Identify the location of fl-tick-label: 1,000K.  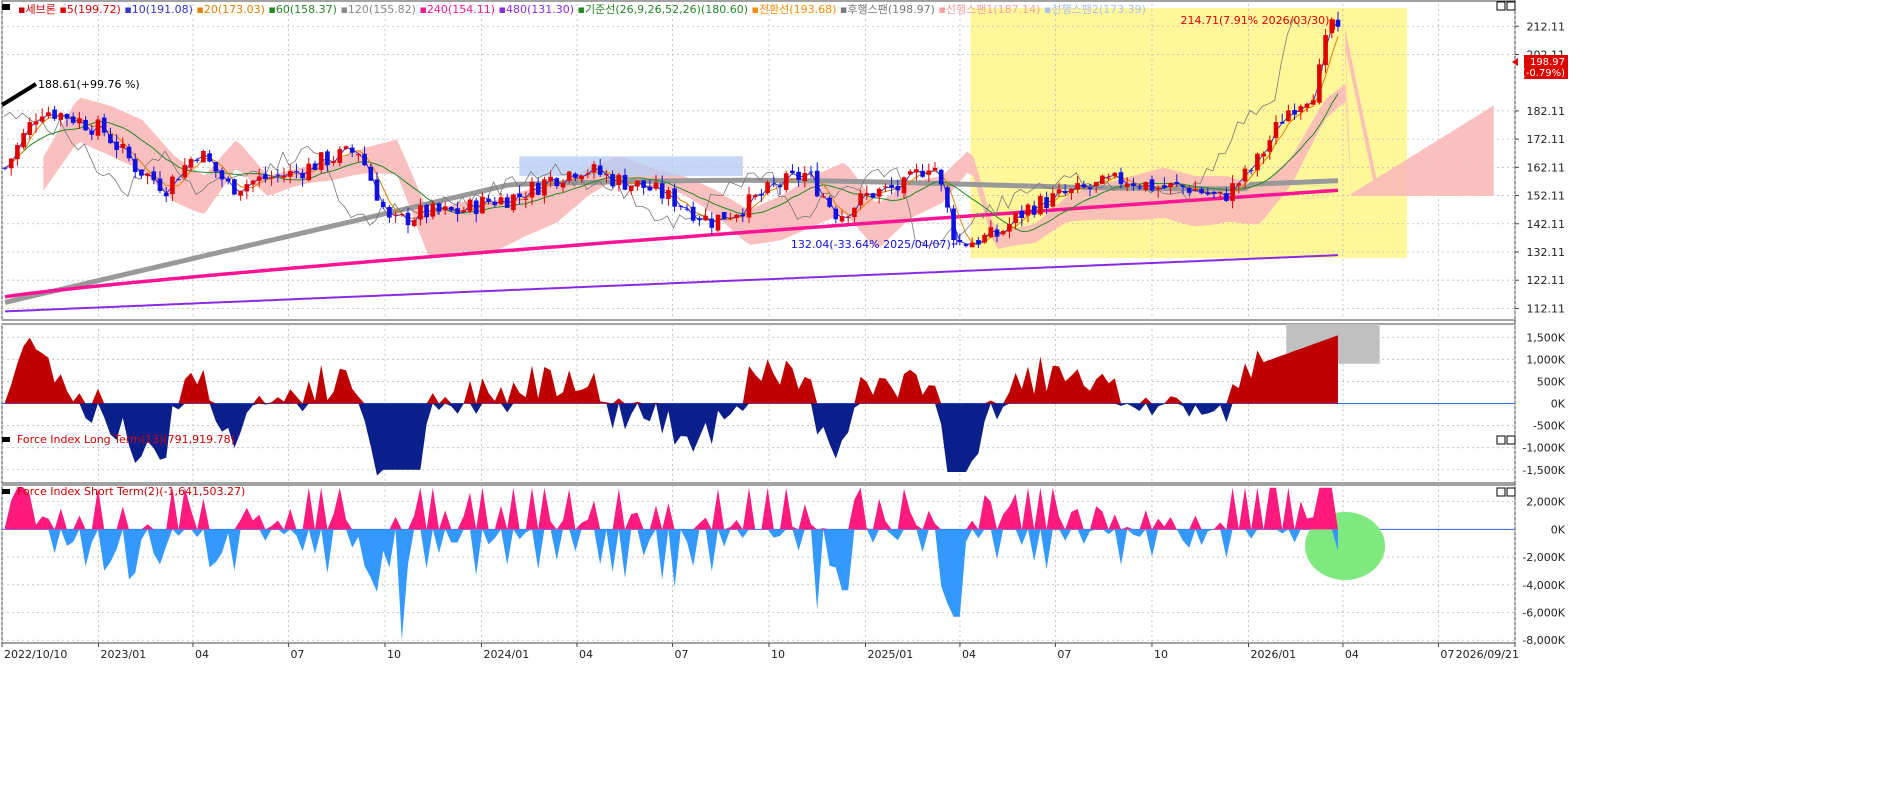
(1545, 359).